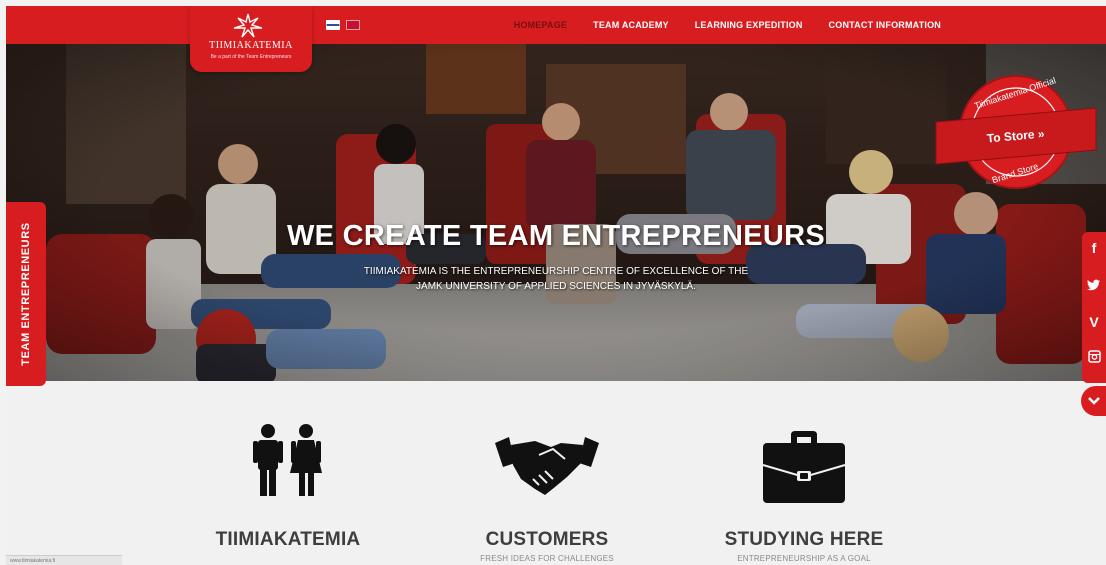  What do you see at coordinates (749, 25) in the screenshot?
I see `nav-item-learning-expedition: LEARNING EXPEDITION` at bounding box center [749, 25].